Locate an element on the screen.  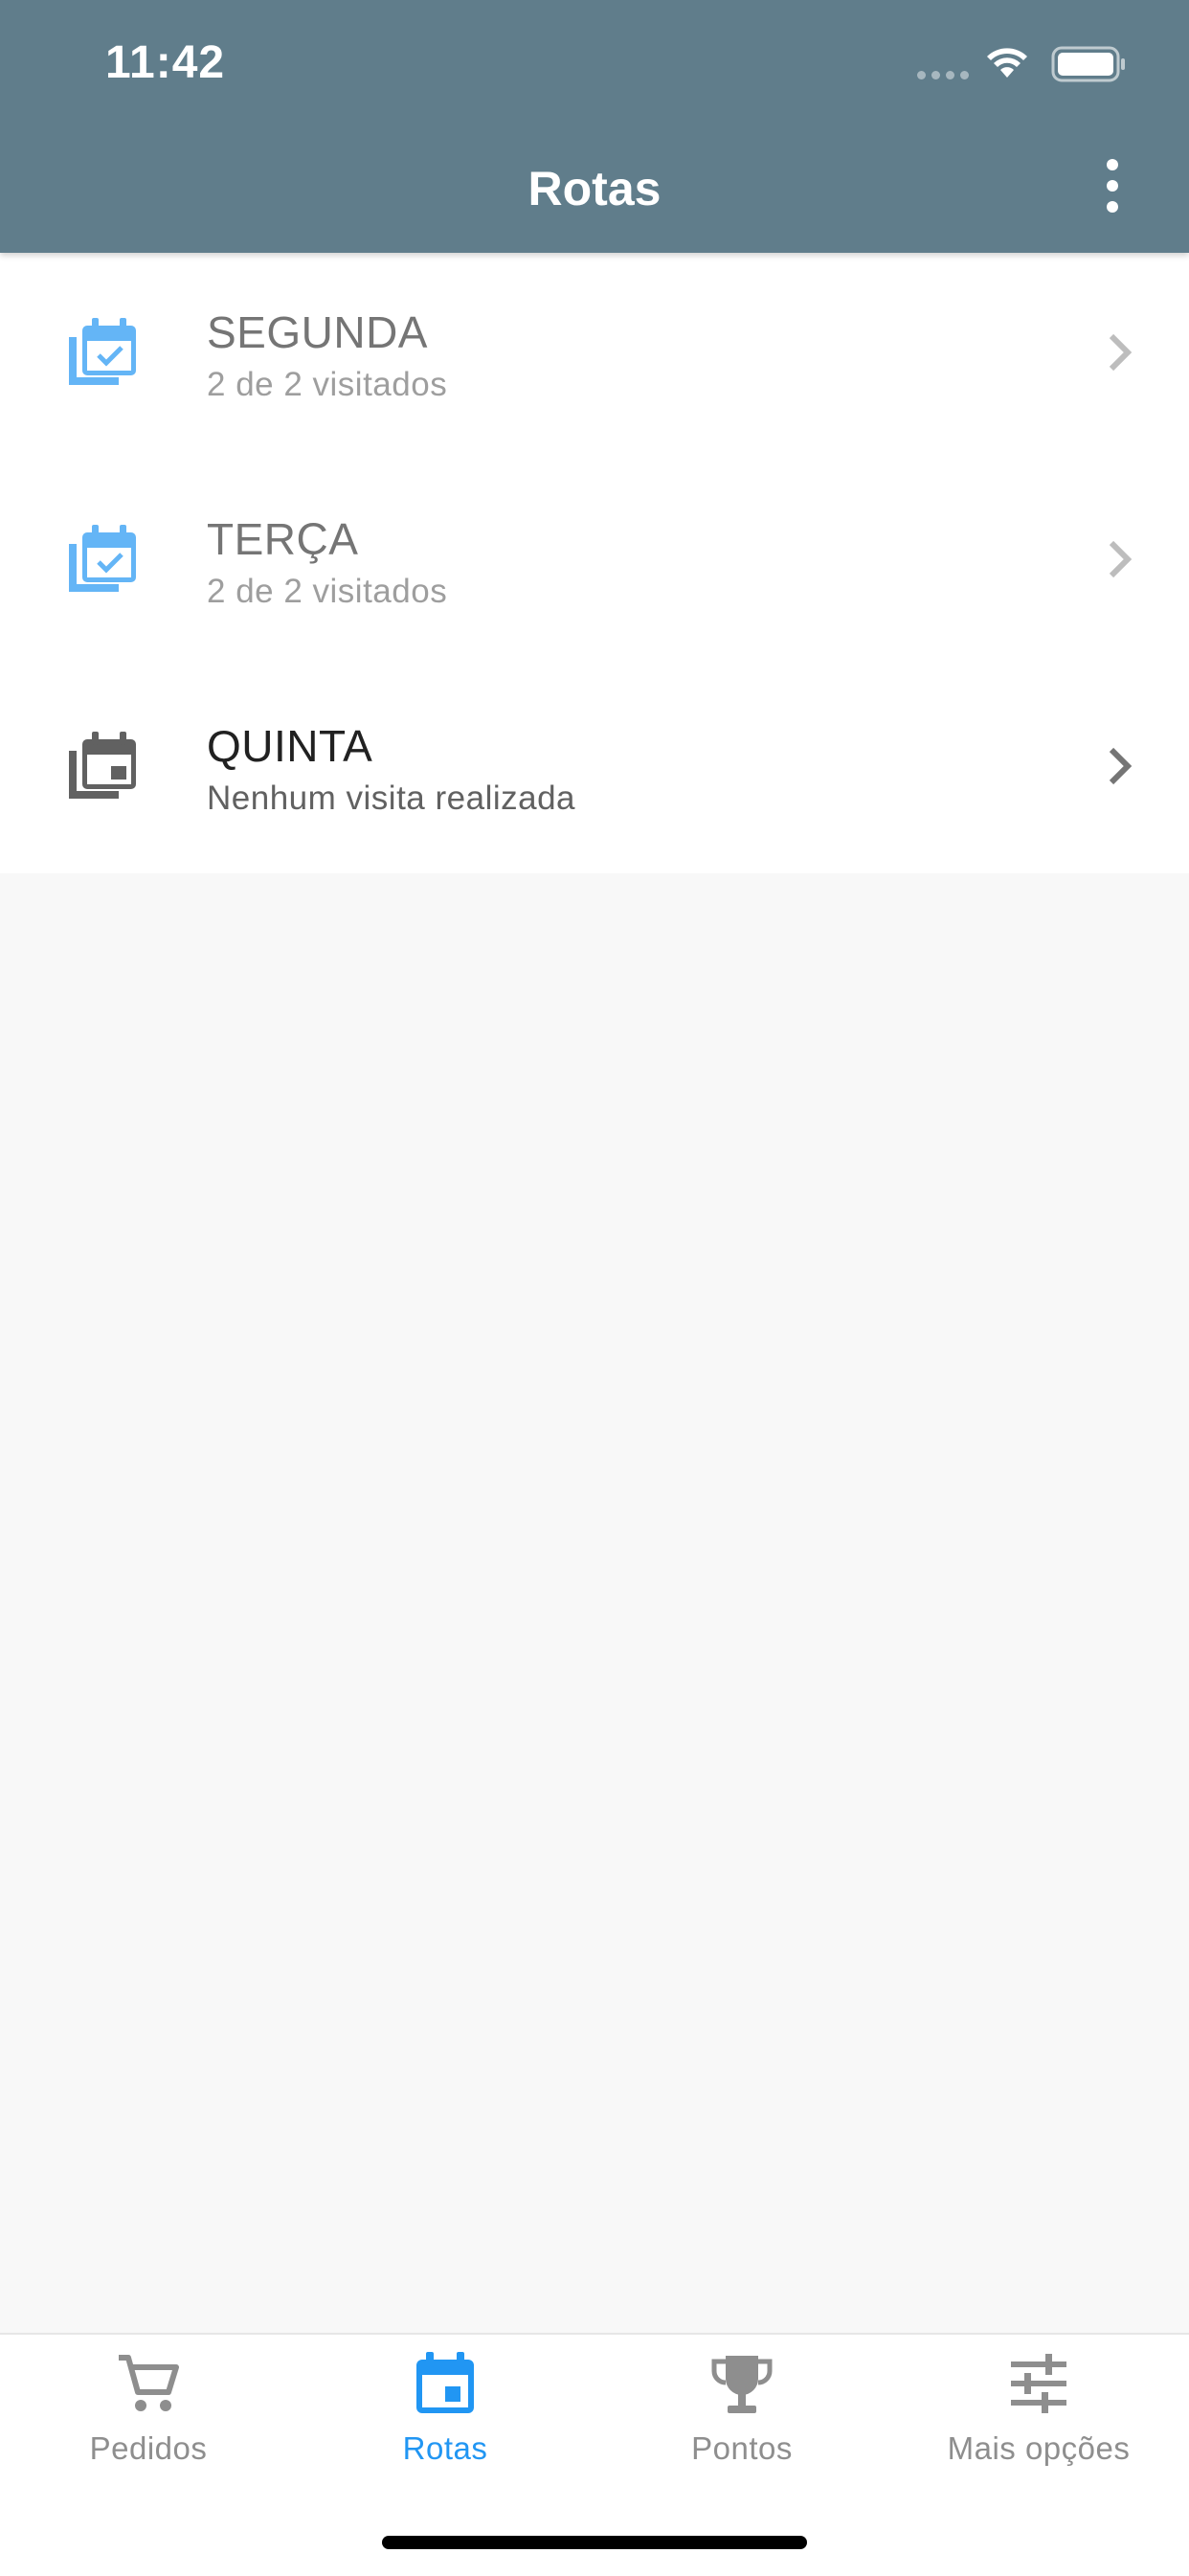
tab-mais-opcoes: Mais opções is located at coordinates (1038, 2411).